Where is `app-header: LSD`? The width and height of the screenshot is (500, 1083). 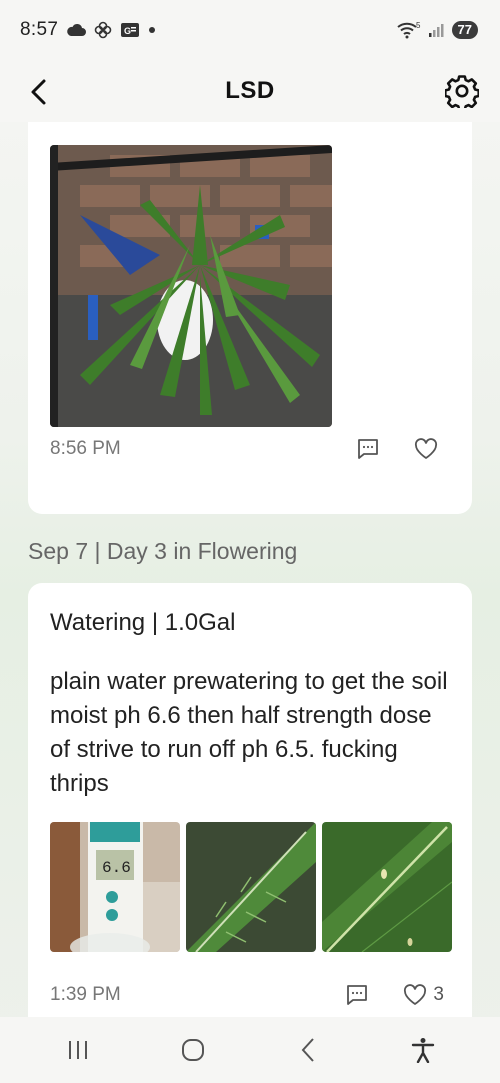 app-header: LSD is located at coordinates (250, 91).